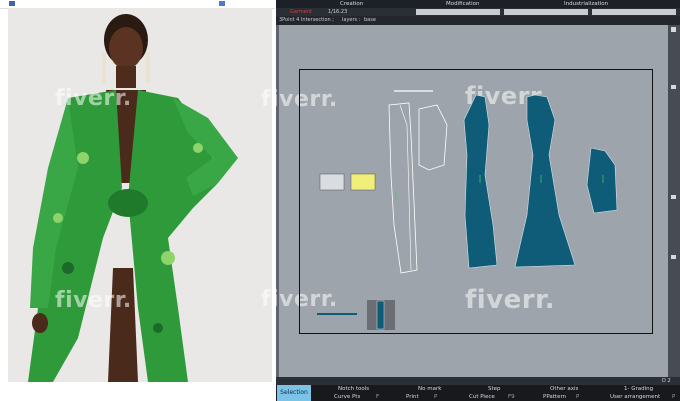 The height and width of the screenshot is (401, 680). Describe the element at coordinates (674, 201) in the screenshot. I see `right-scrollbar` at that location.